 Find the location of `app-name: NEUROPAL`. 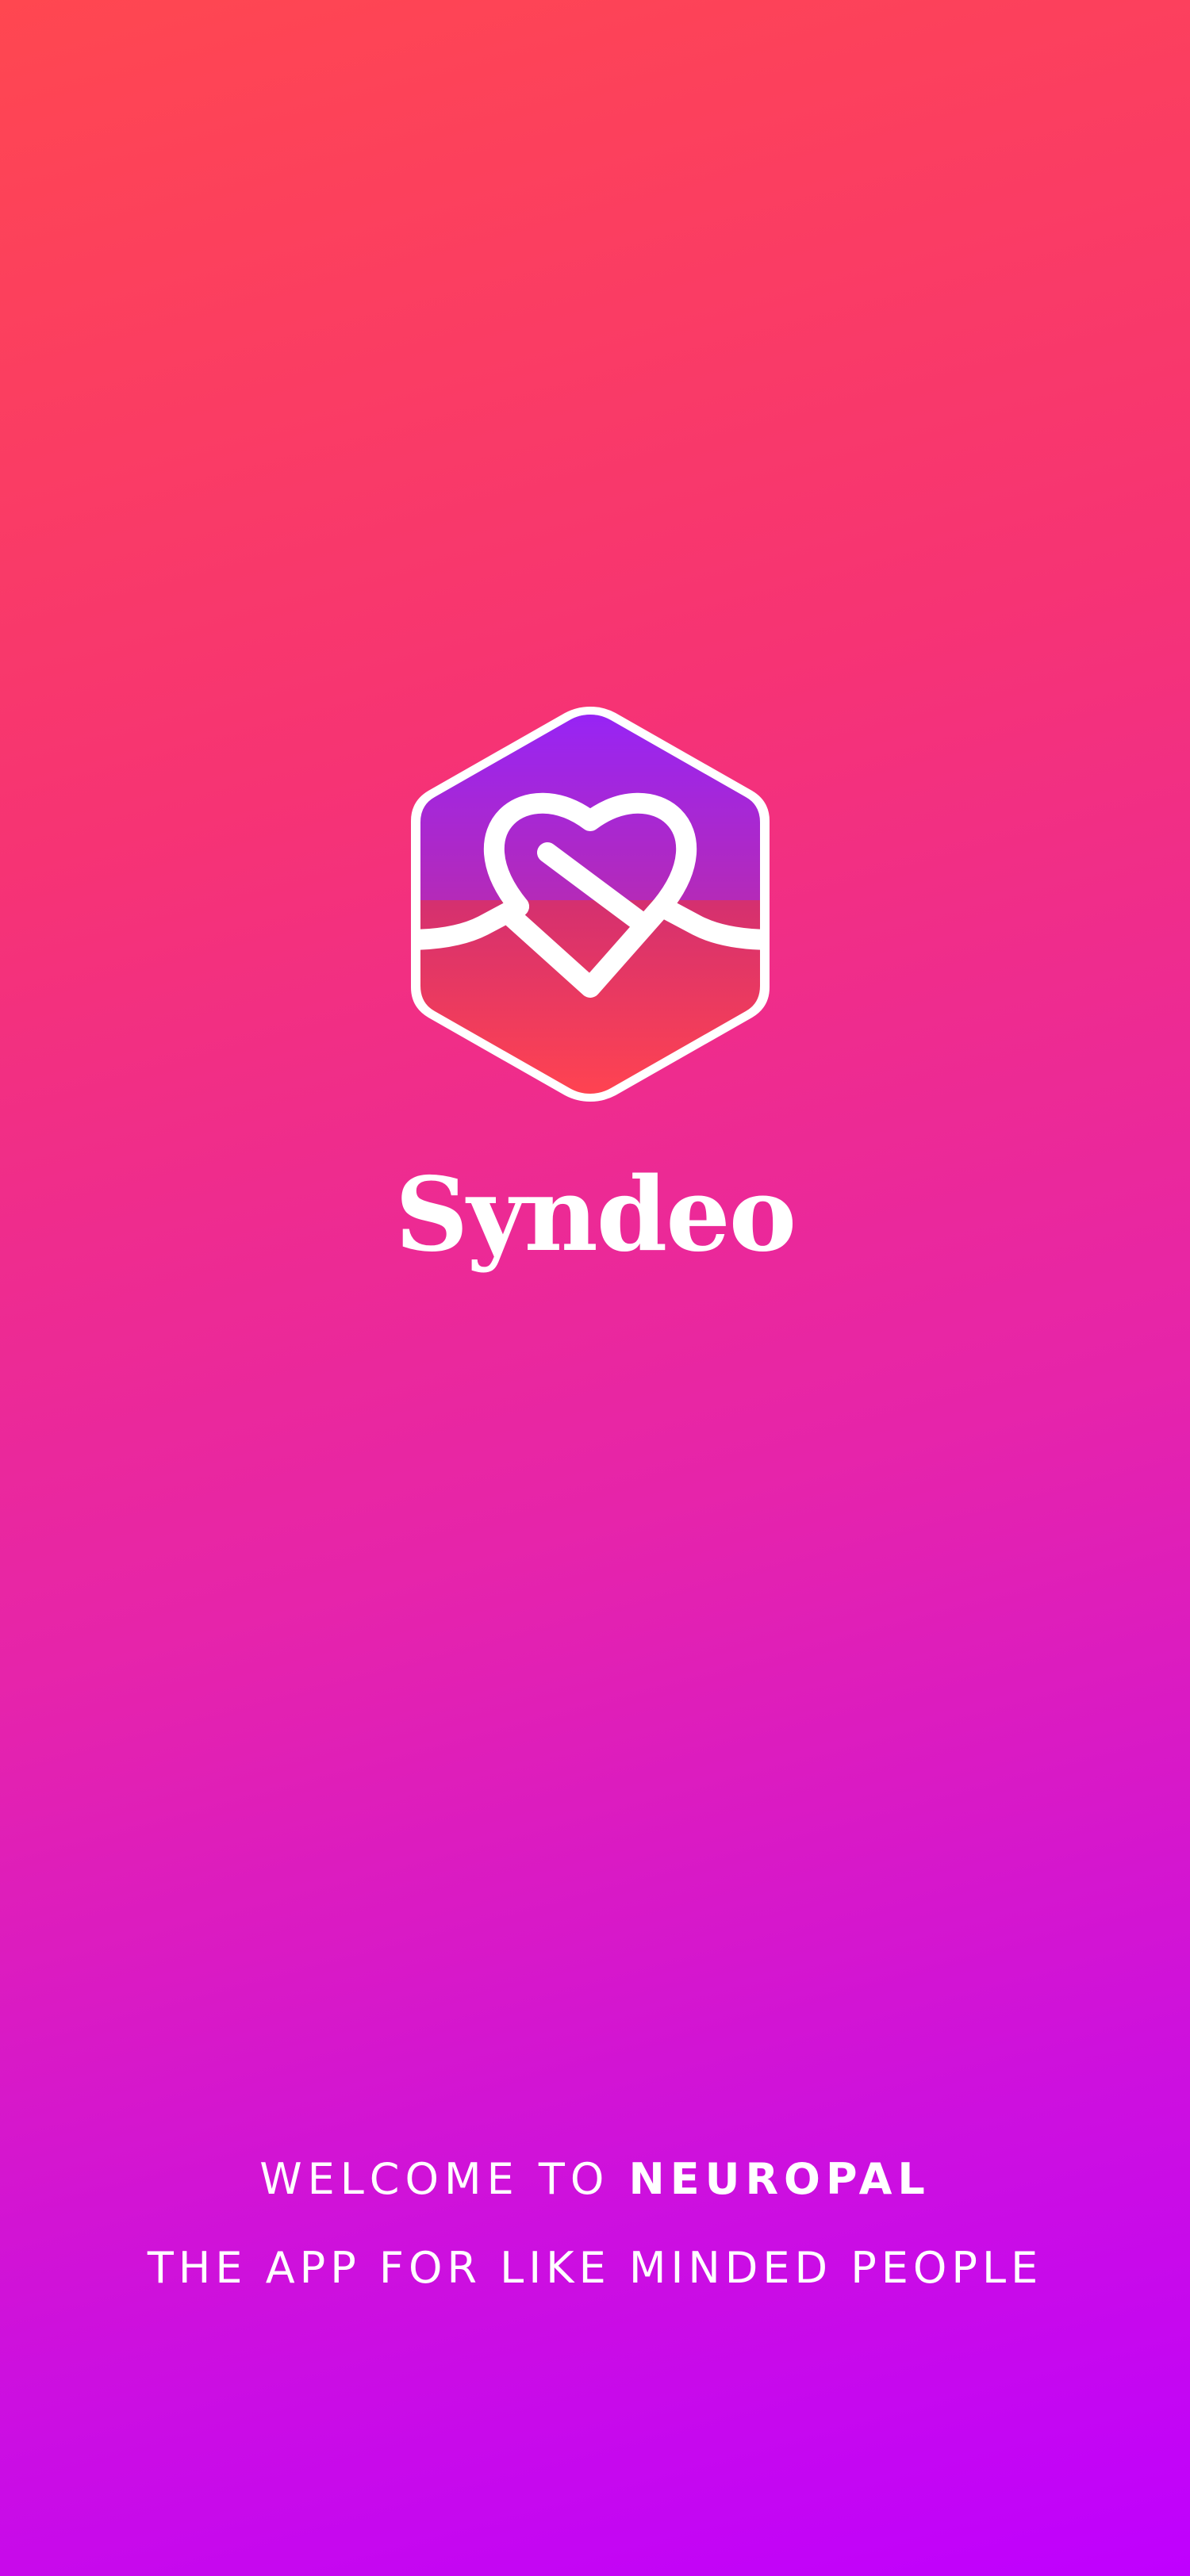

app-name: NEUROPAL is located at coordinates (779, 2179).